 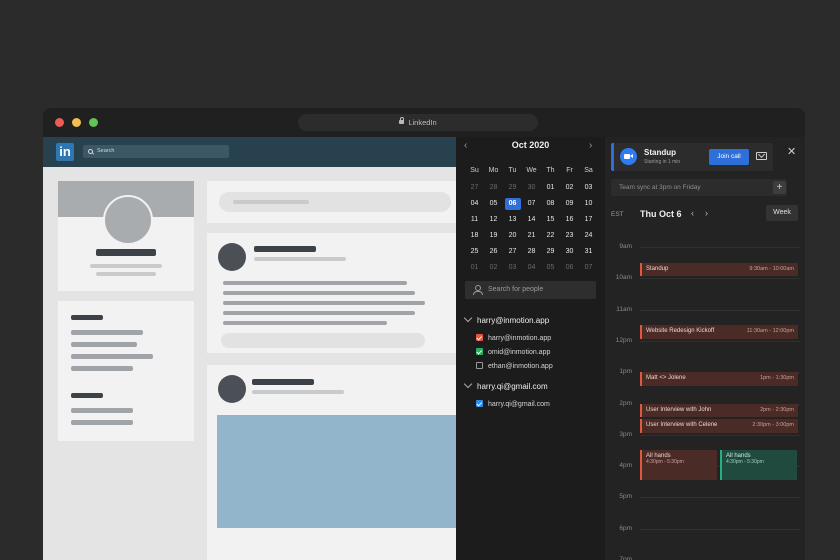 What do you see at coordinates (692, 213) in the screenshot?
I see `chevron-left-icon: ‹` at bounding box center [692, 213].